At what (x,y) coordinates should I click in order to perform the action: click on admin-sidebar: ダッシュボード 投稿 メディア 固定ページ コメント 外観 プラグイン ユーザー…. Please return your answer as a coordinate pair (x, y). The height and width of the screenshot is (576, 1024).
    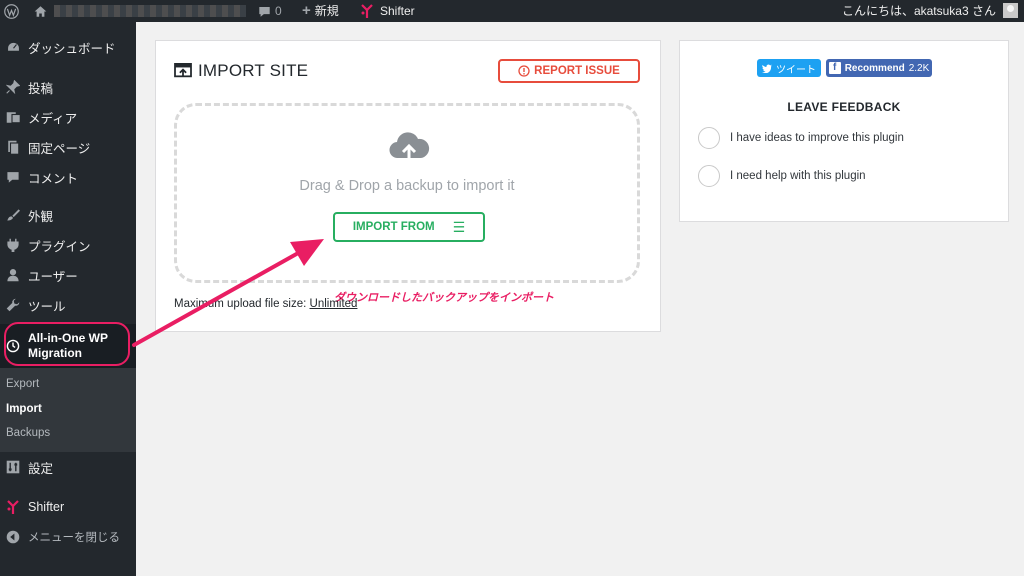
    Looking at the image, I should click on (68, 299).